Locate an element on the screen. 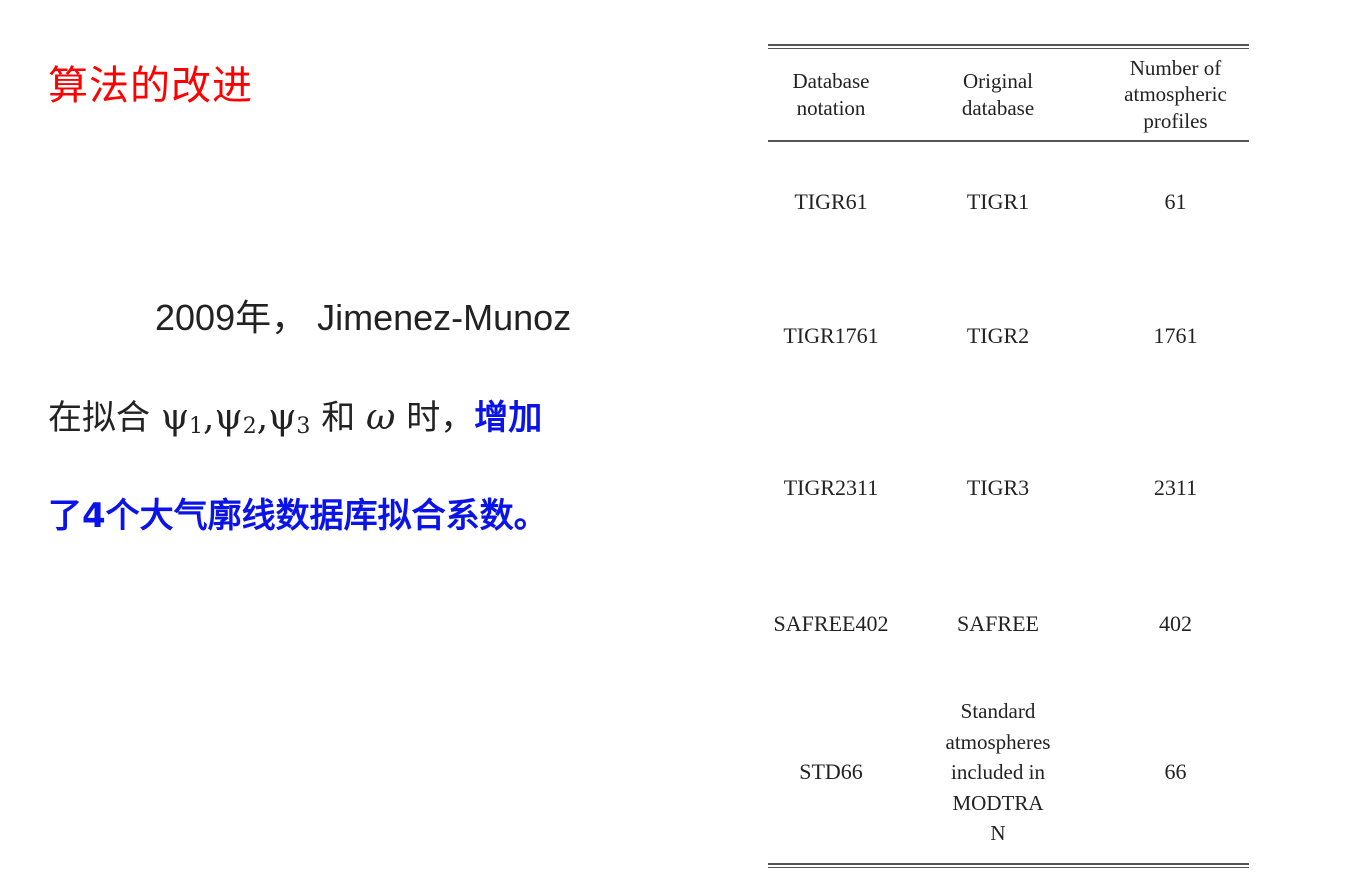 The image size is (1354, 887). paragraph-line-2: 在拟合 ψ1,ψ2,ψ3 和 ω 时，增加 is located at coordinates (358, 422).